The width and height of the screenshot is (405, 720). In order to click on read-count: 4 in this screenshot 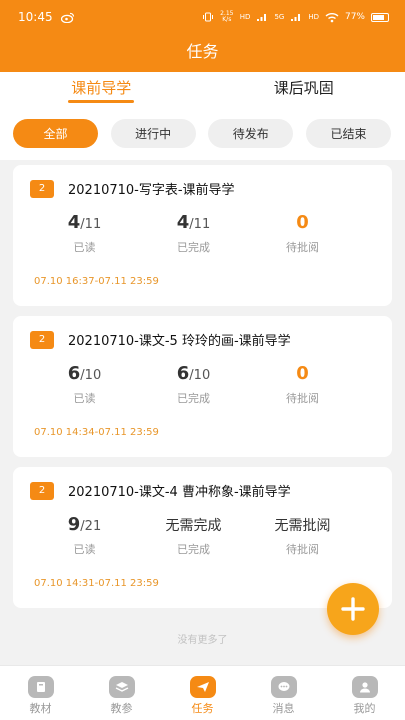, I will do `click(74, 222)`.